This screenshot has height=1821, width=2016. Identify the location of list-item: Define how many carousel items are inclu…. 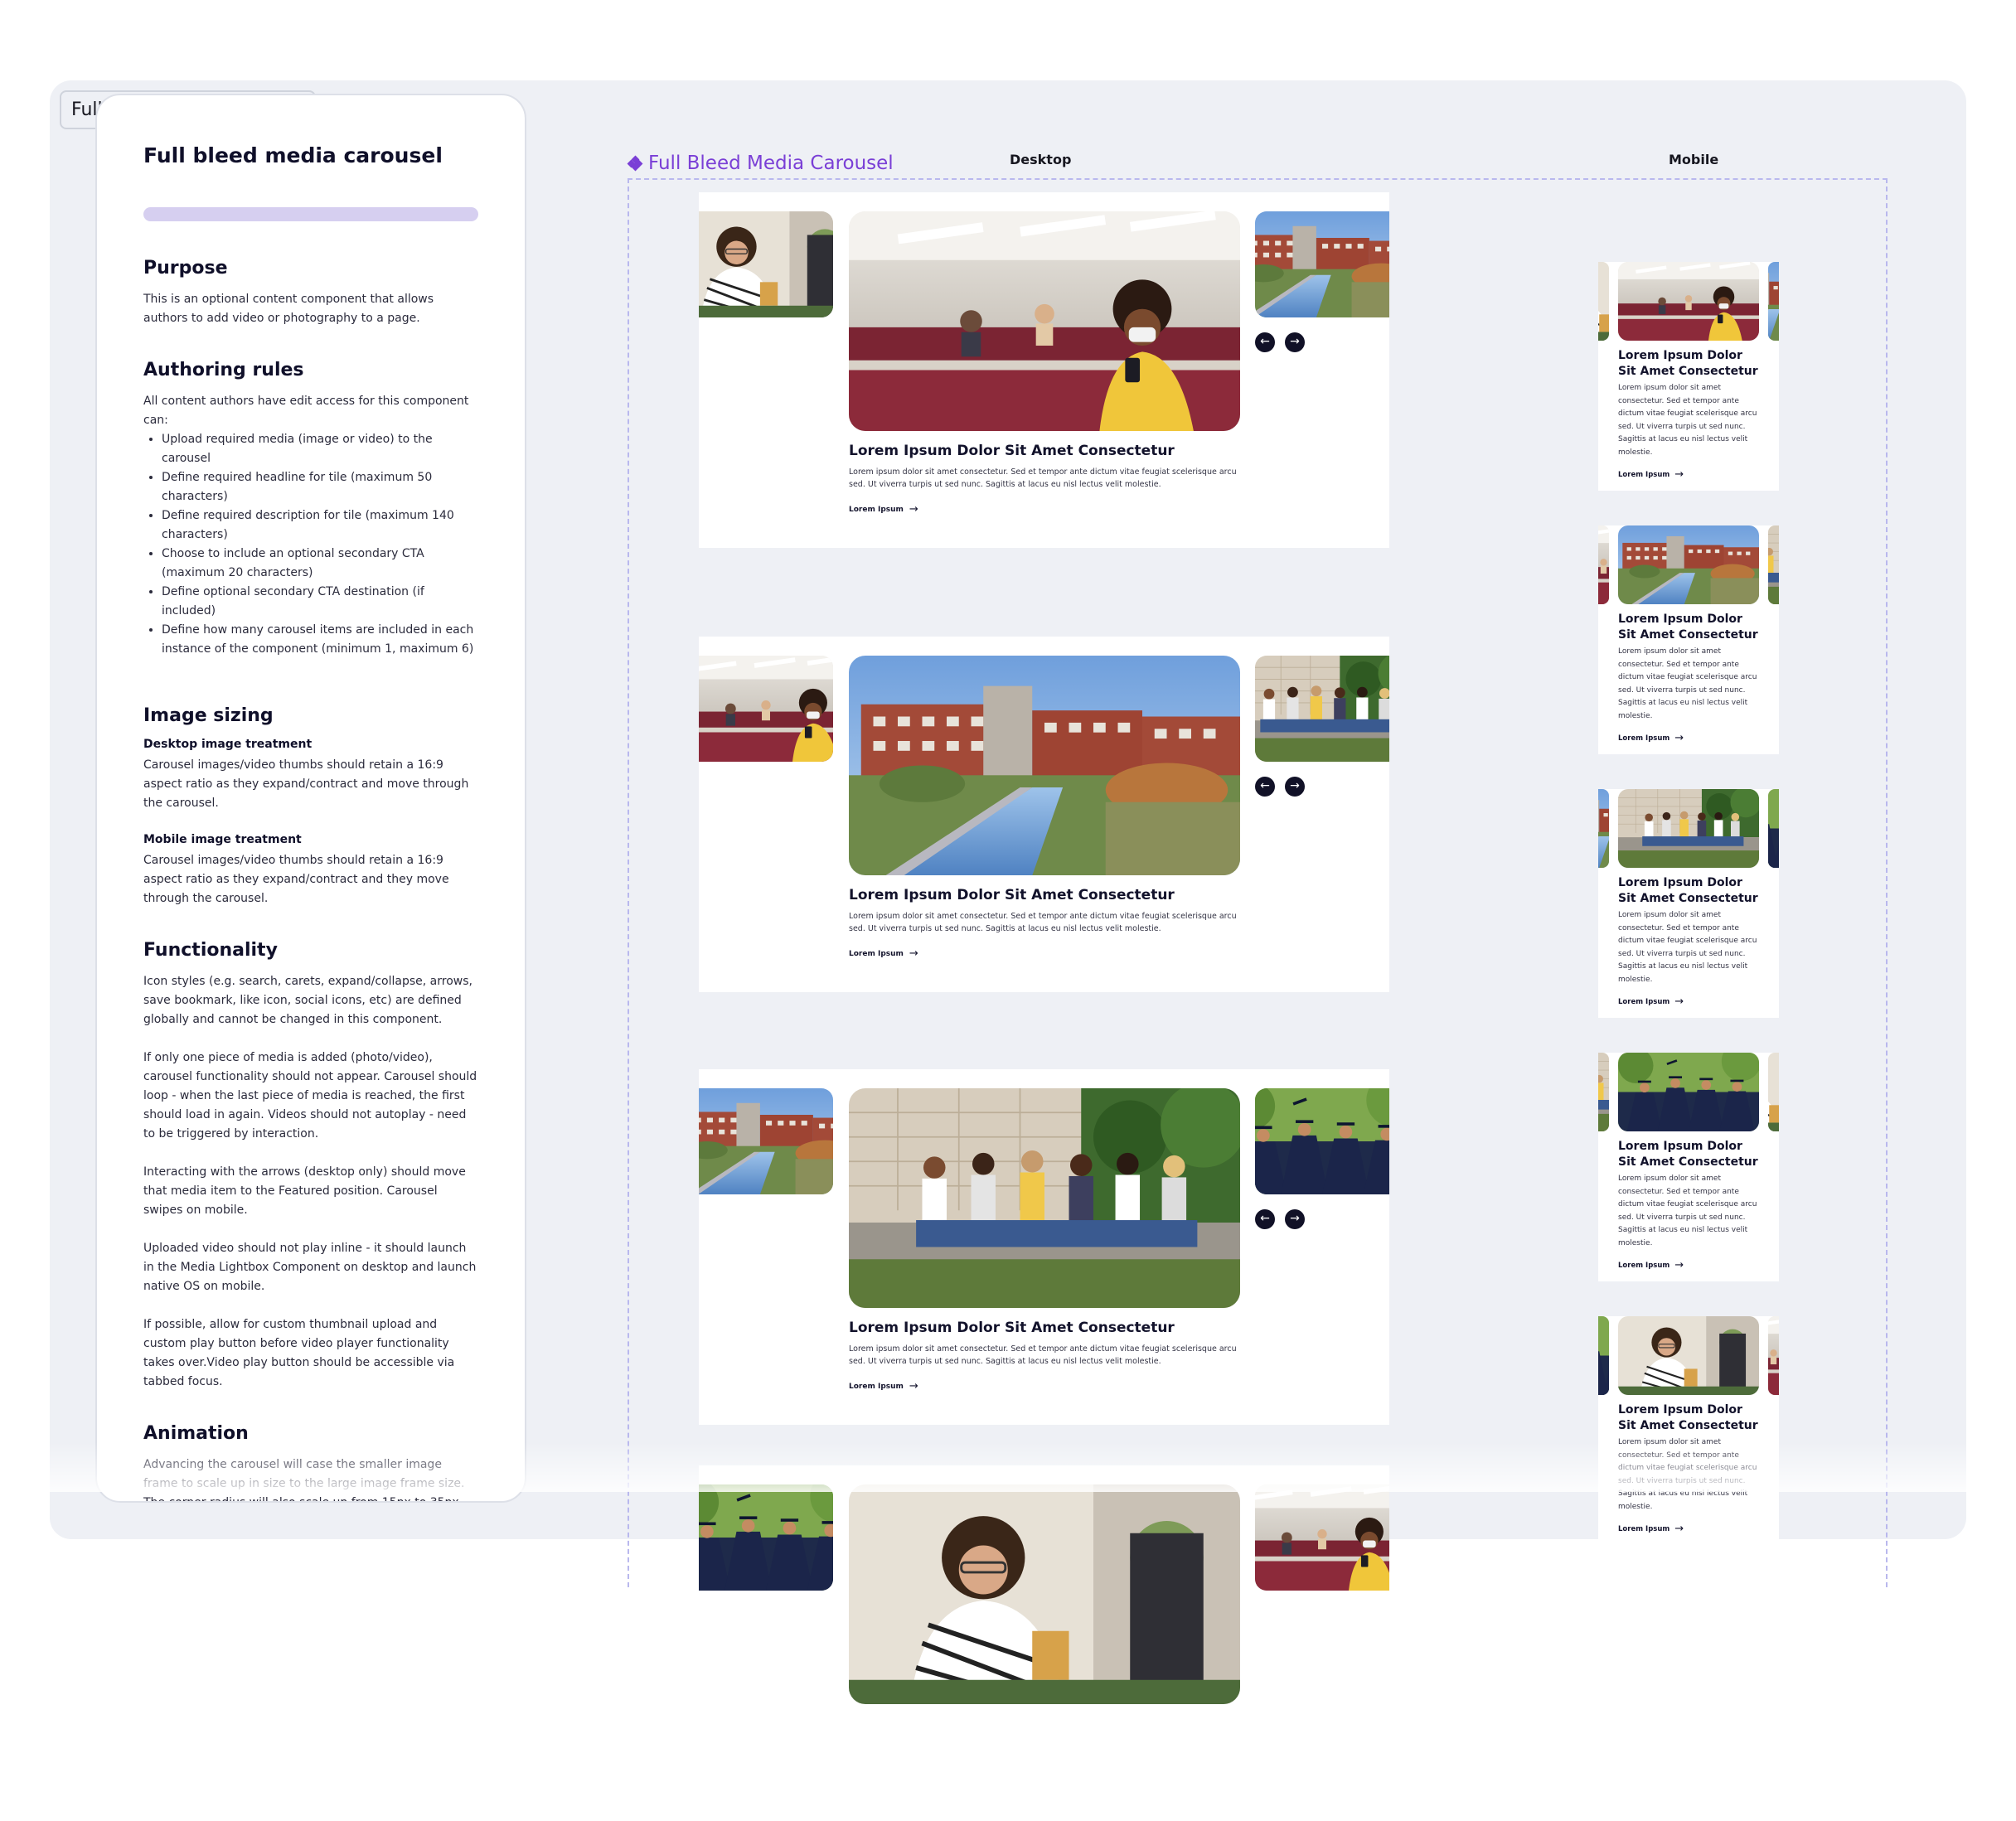
(320, 640).